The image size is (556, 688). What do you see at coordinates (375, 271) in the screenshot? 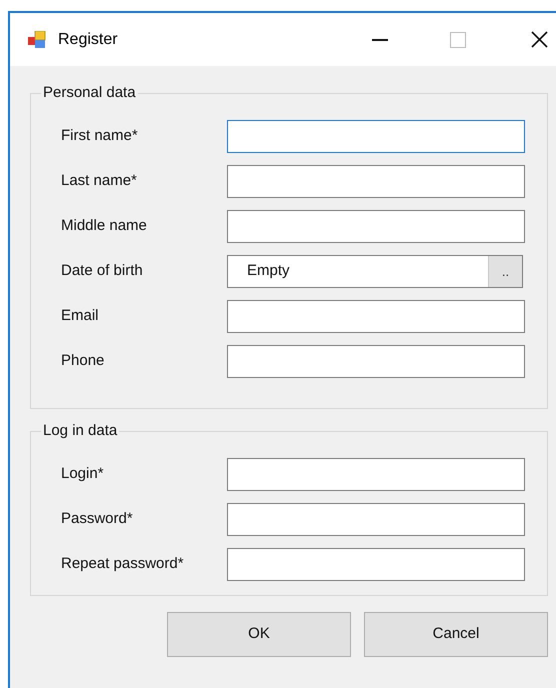
I see `date-field: Empty ..` at bounding box center [375, 271].